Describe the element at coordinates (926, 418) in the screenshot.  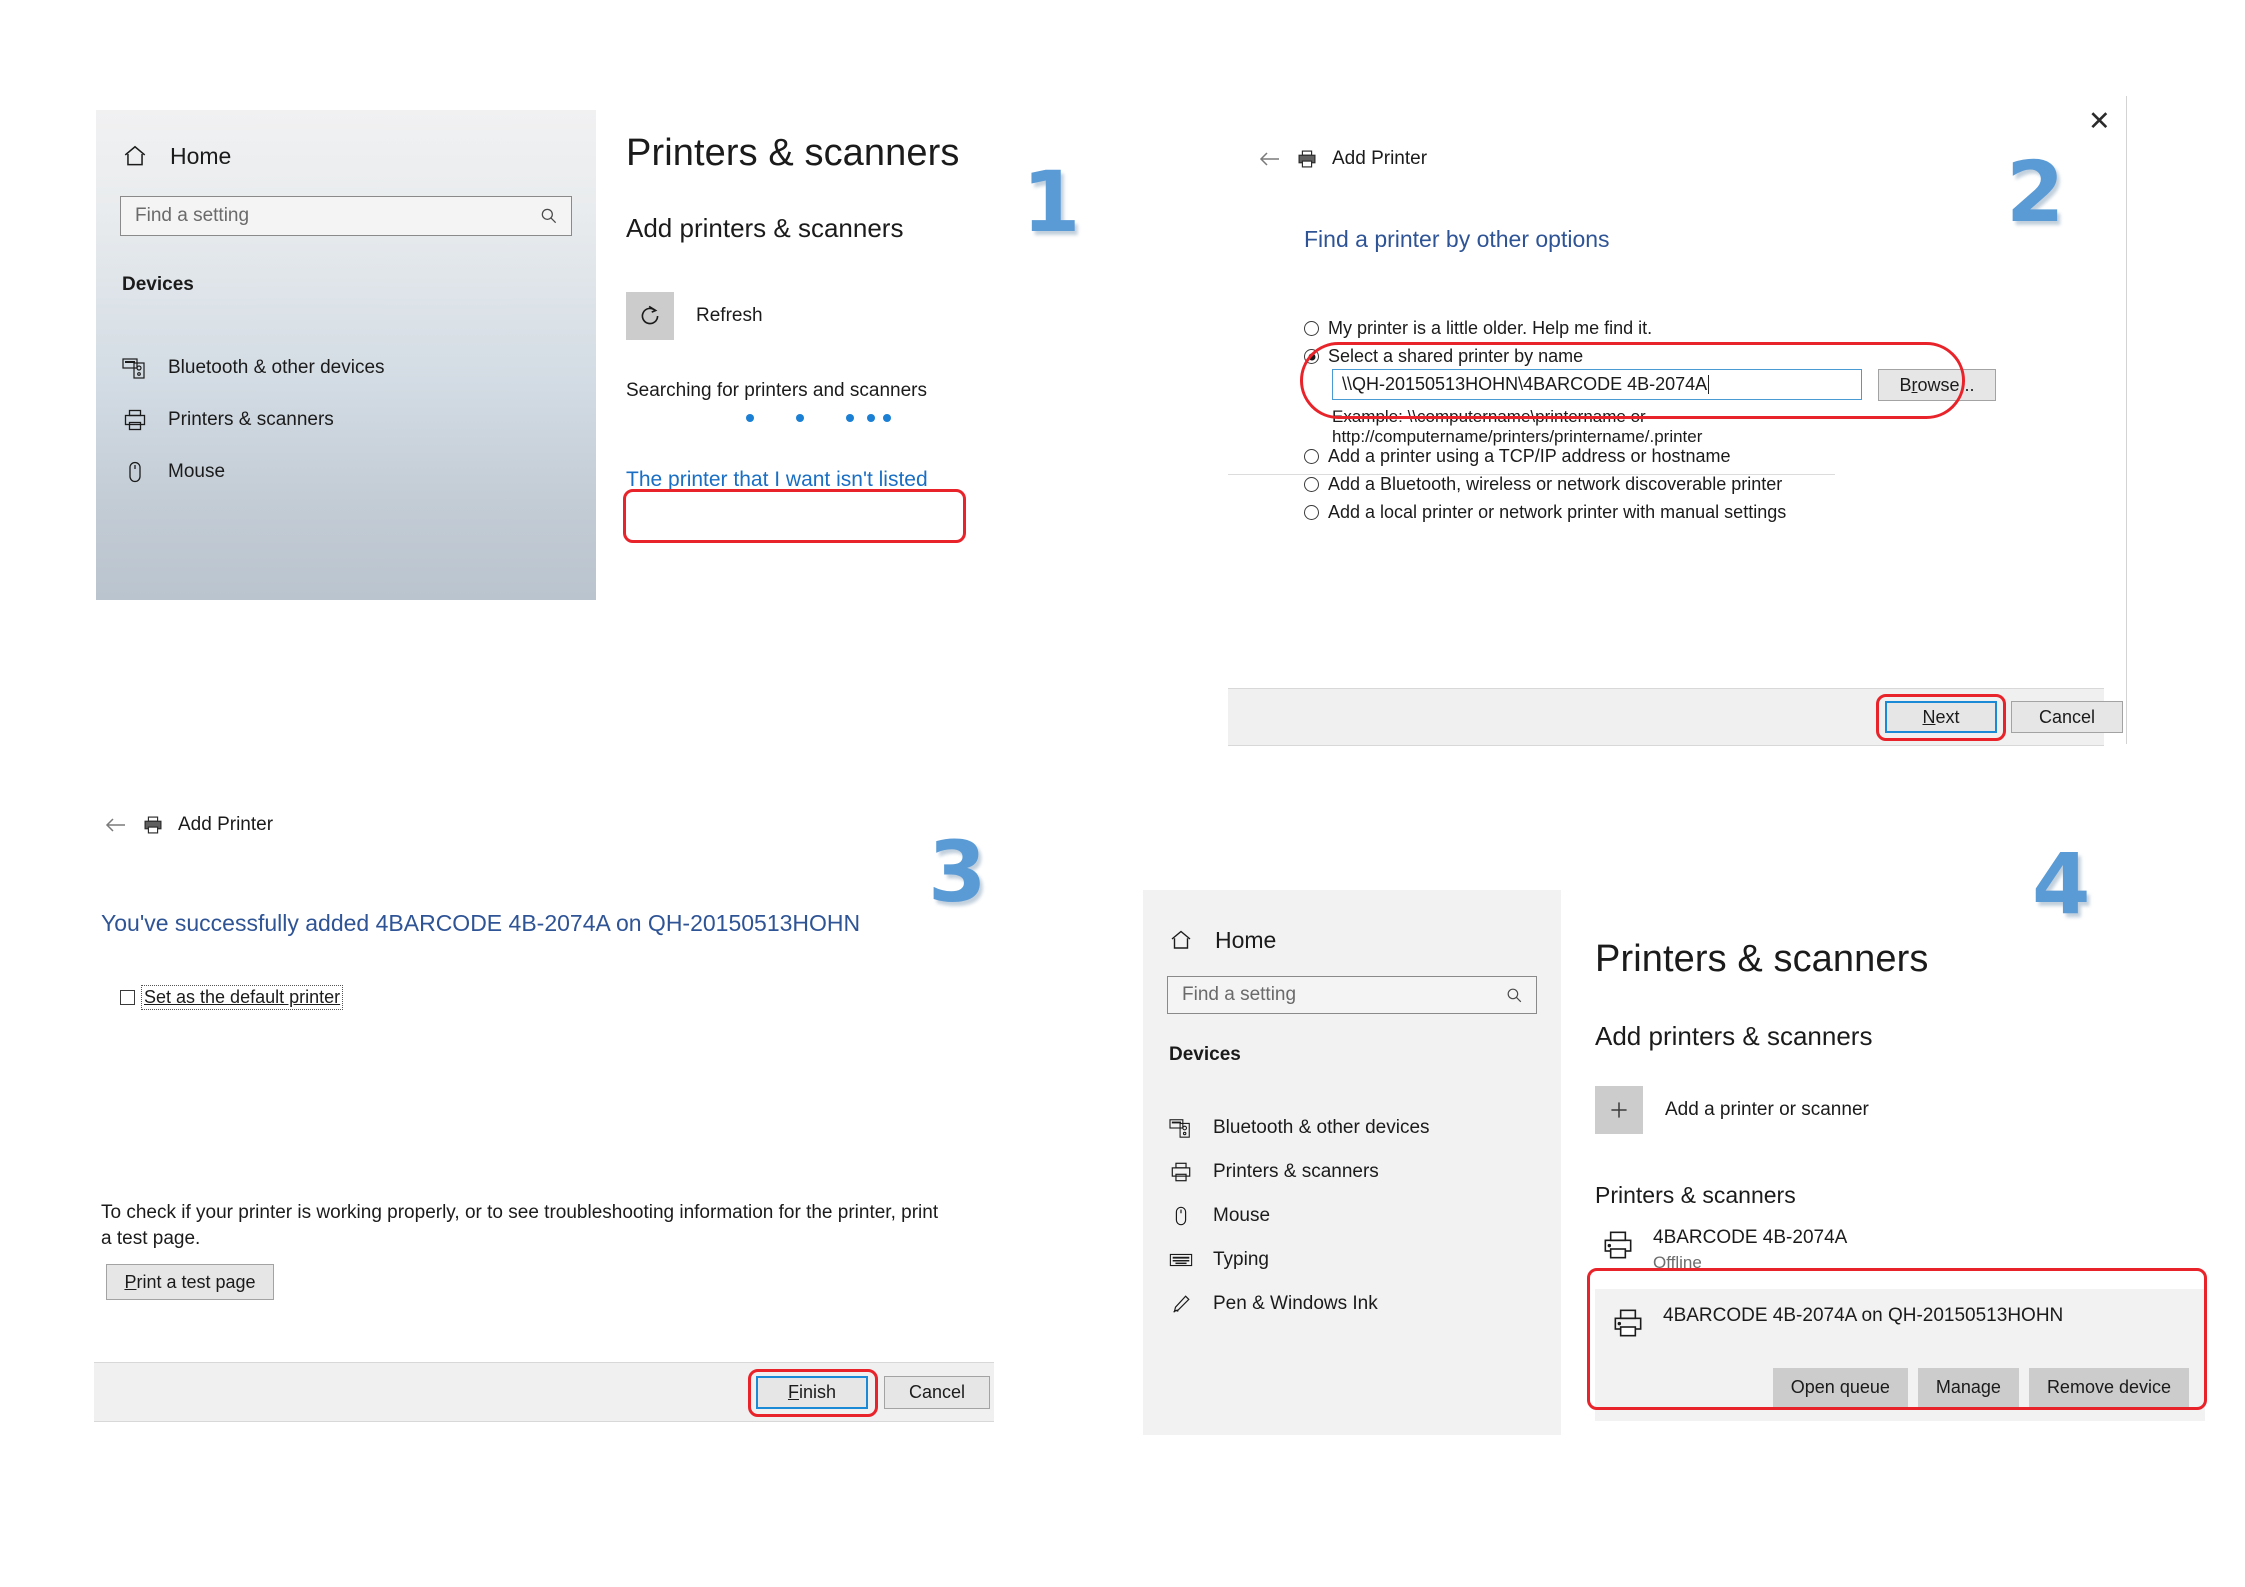
I see `searching-dots` at that location.